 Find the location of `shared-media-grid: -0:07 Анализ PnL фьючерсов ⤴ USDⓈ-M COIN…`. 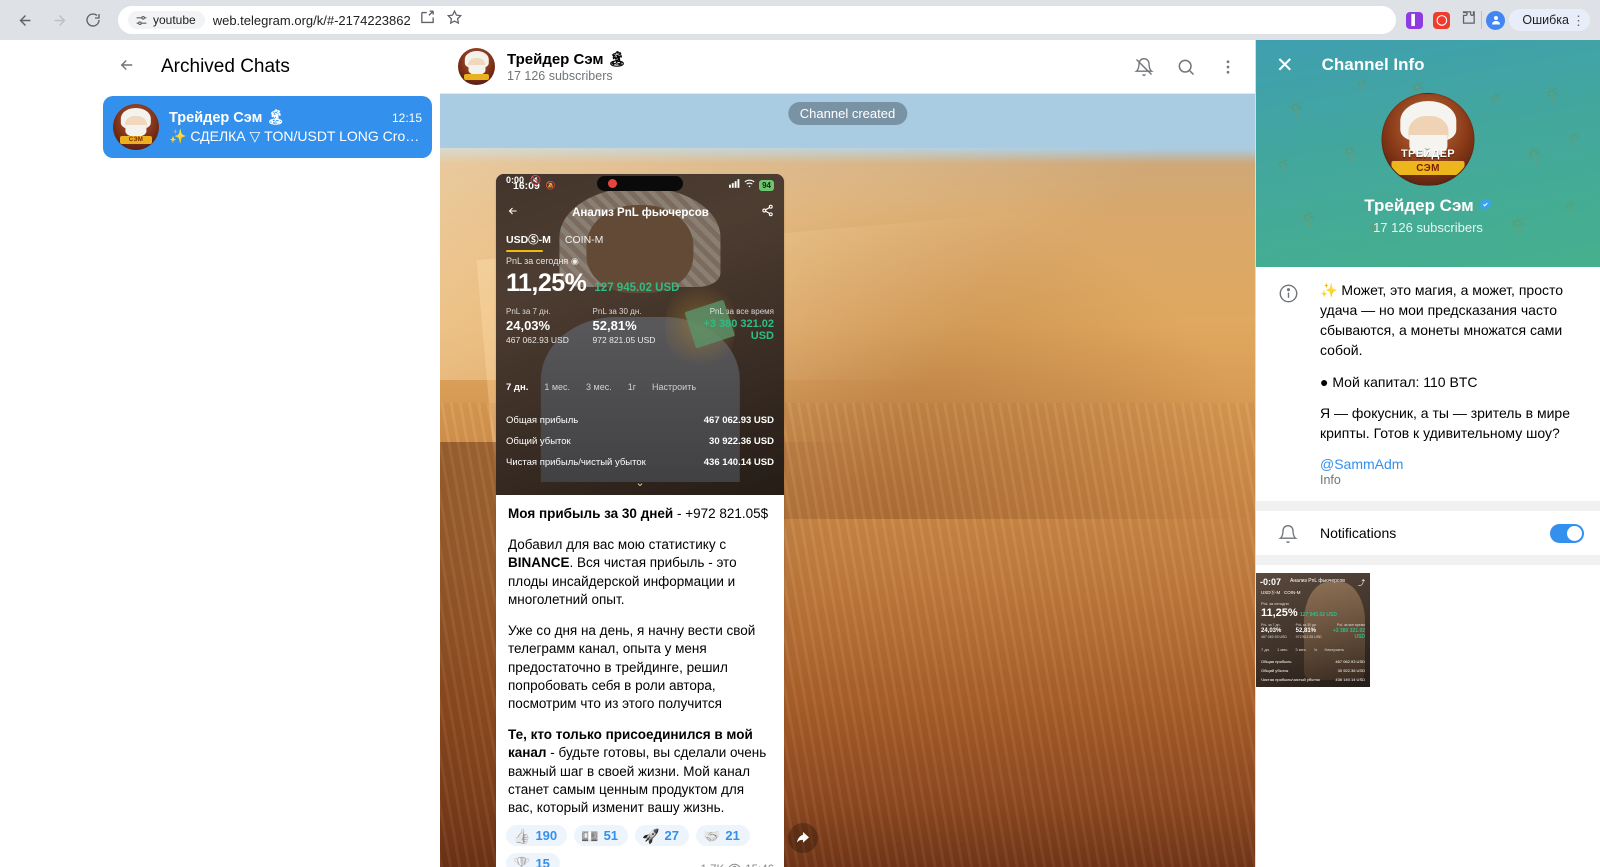

shared-media-grid: -0:07 Анализ PnL фьючерсов ⤴ USDⓈ-M COIN… is located at coordinates (1428, 626).